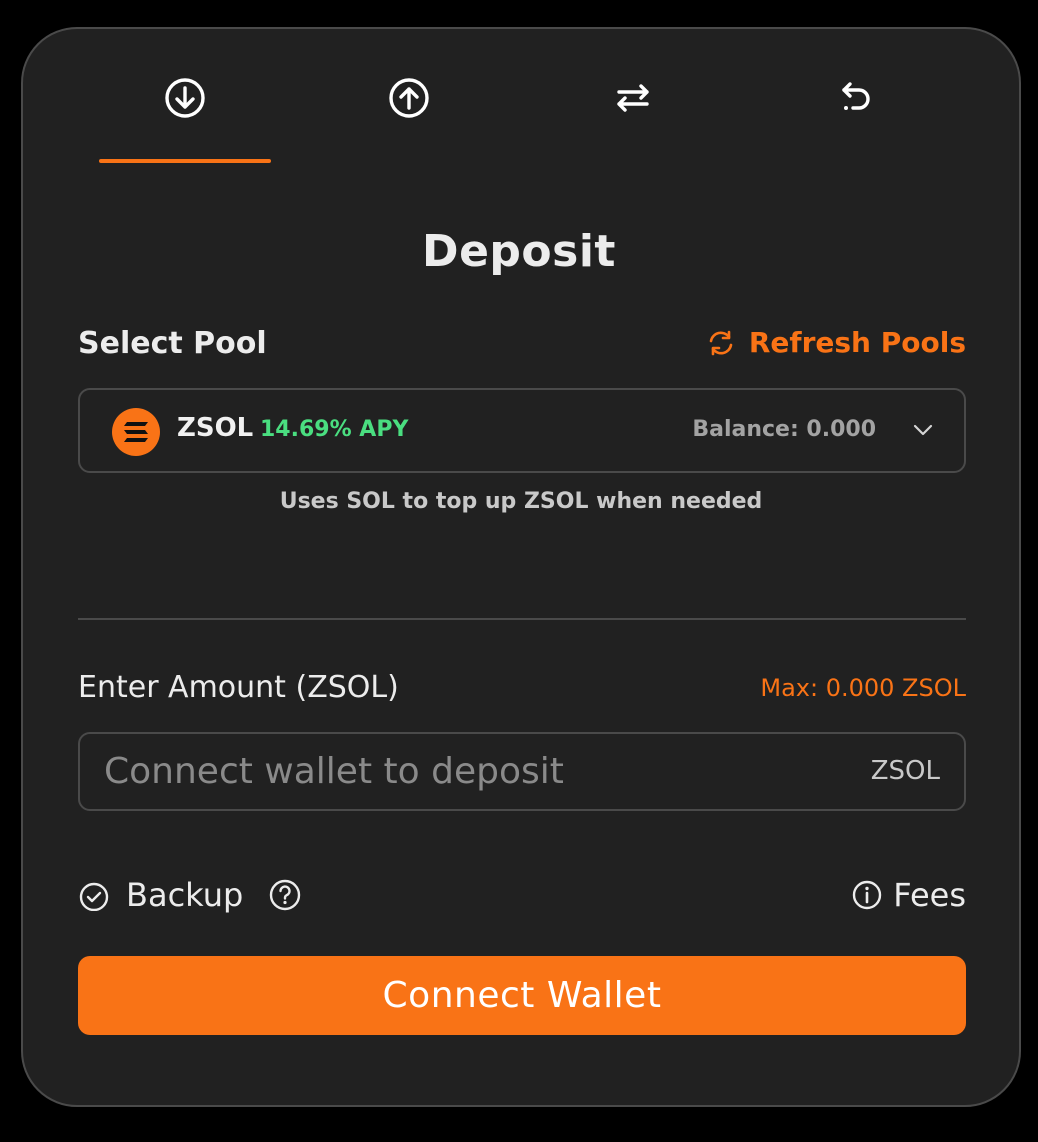 This screenshot has height=1142, width=1038. Describe the element at coordinates (136, 432) in the screenshot. I see `solana-logo-icon` at that location.